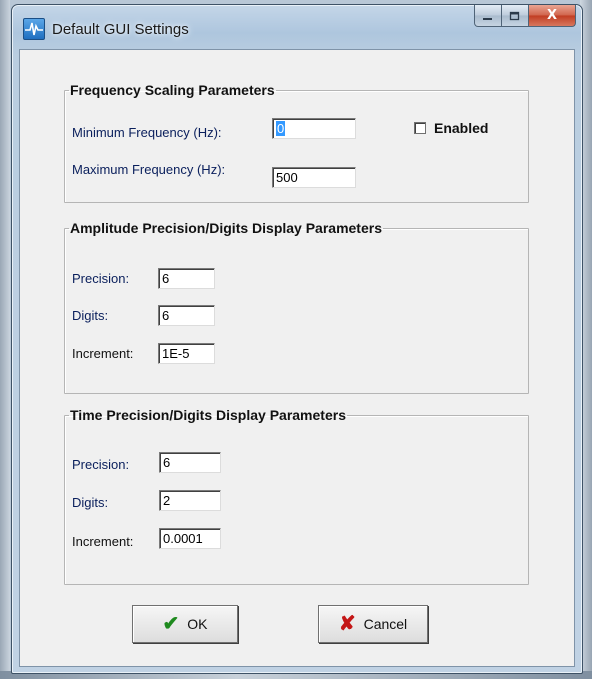 The image size is (592, 679). What do you see at coordinates (147, 132) in the screenshot?
I see `min-frequency-label: Minimum Frequency (Hz):` at bounding box center [147, 132].